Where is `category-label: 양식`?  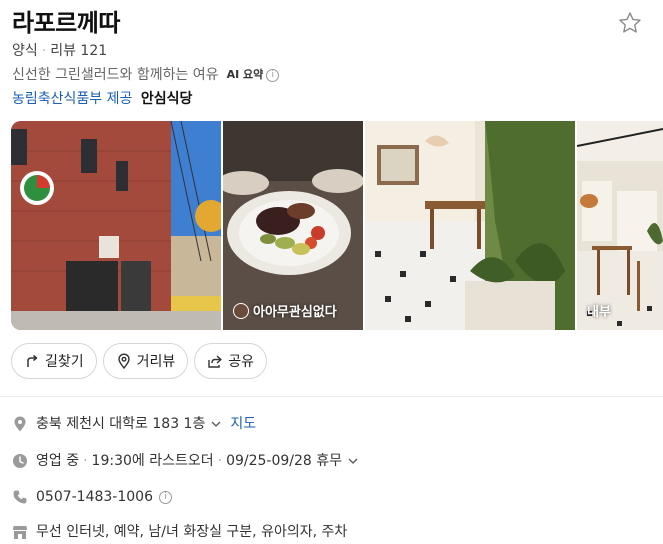
category-label: 양식 is located at coordinates (25, 51).